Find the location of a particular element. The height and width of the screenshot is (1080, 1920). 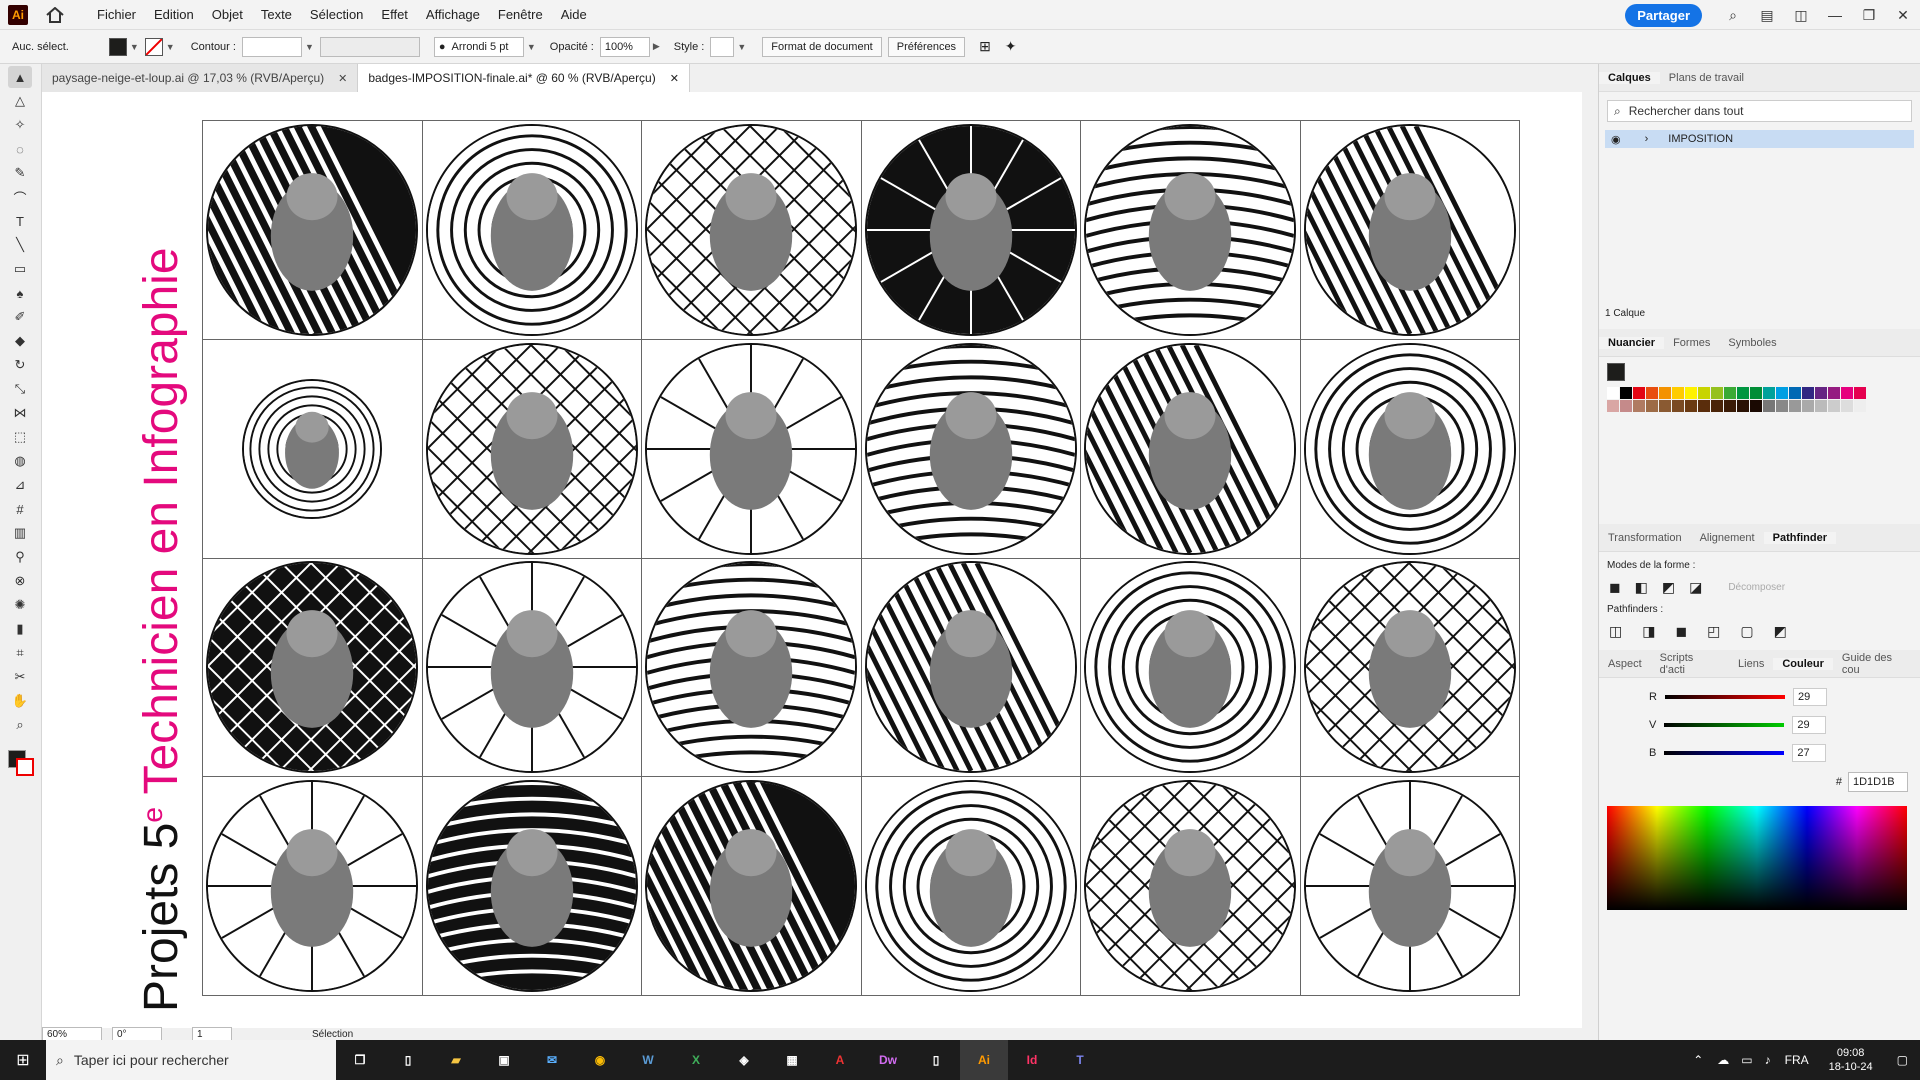

rectangle-icon: ▭ is located at coordinates (20, 269).